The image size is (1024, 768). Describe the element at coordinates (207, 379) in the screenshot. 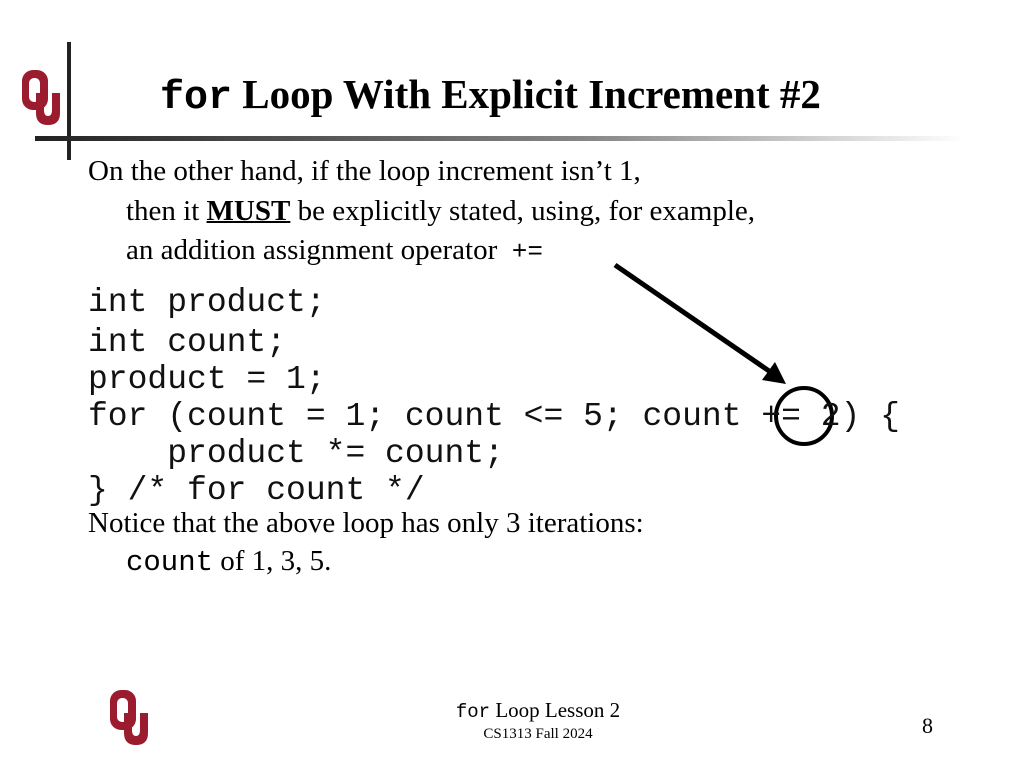

I see `code-line: product = 1;` at that location.